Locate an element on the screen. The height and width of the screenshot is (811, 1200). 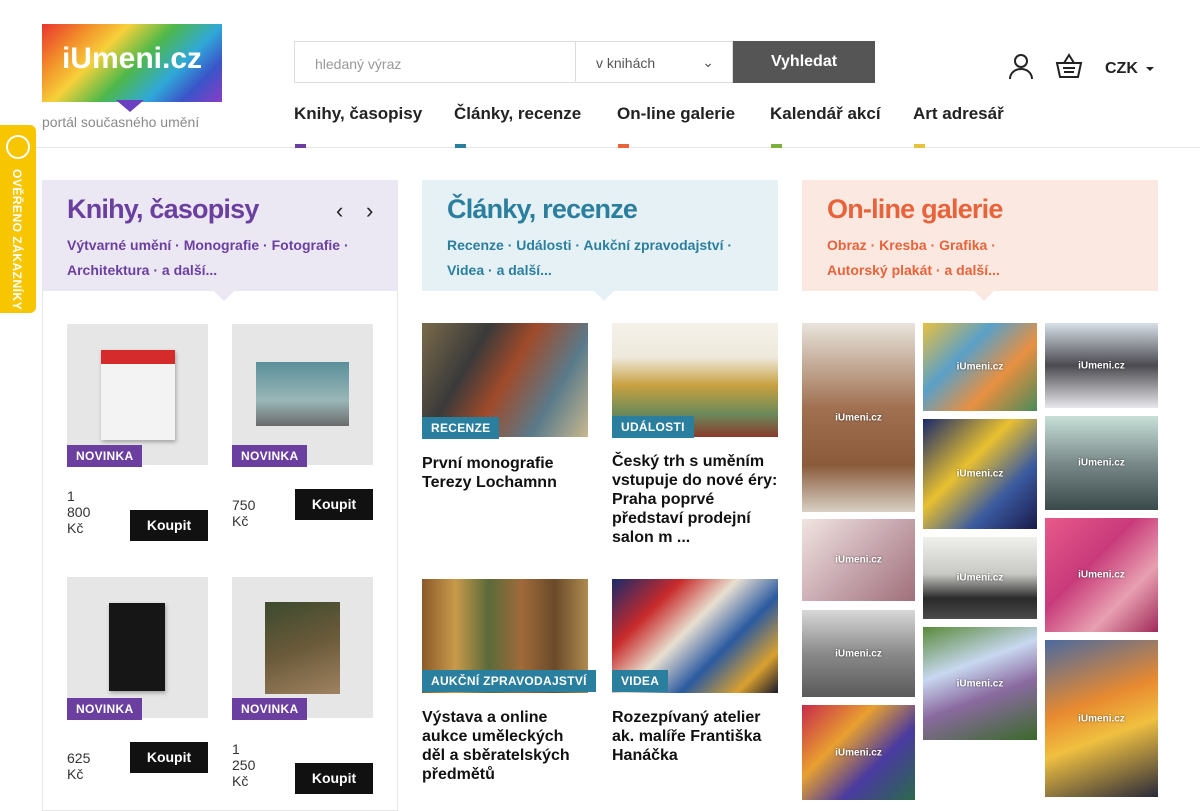
user-icon is located at coordinates (1021, 66).